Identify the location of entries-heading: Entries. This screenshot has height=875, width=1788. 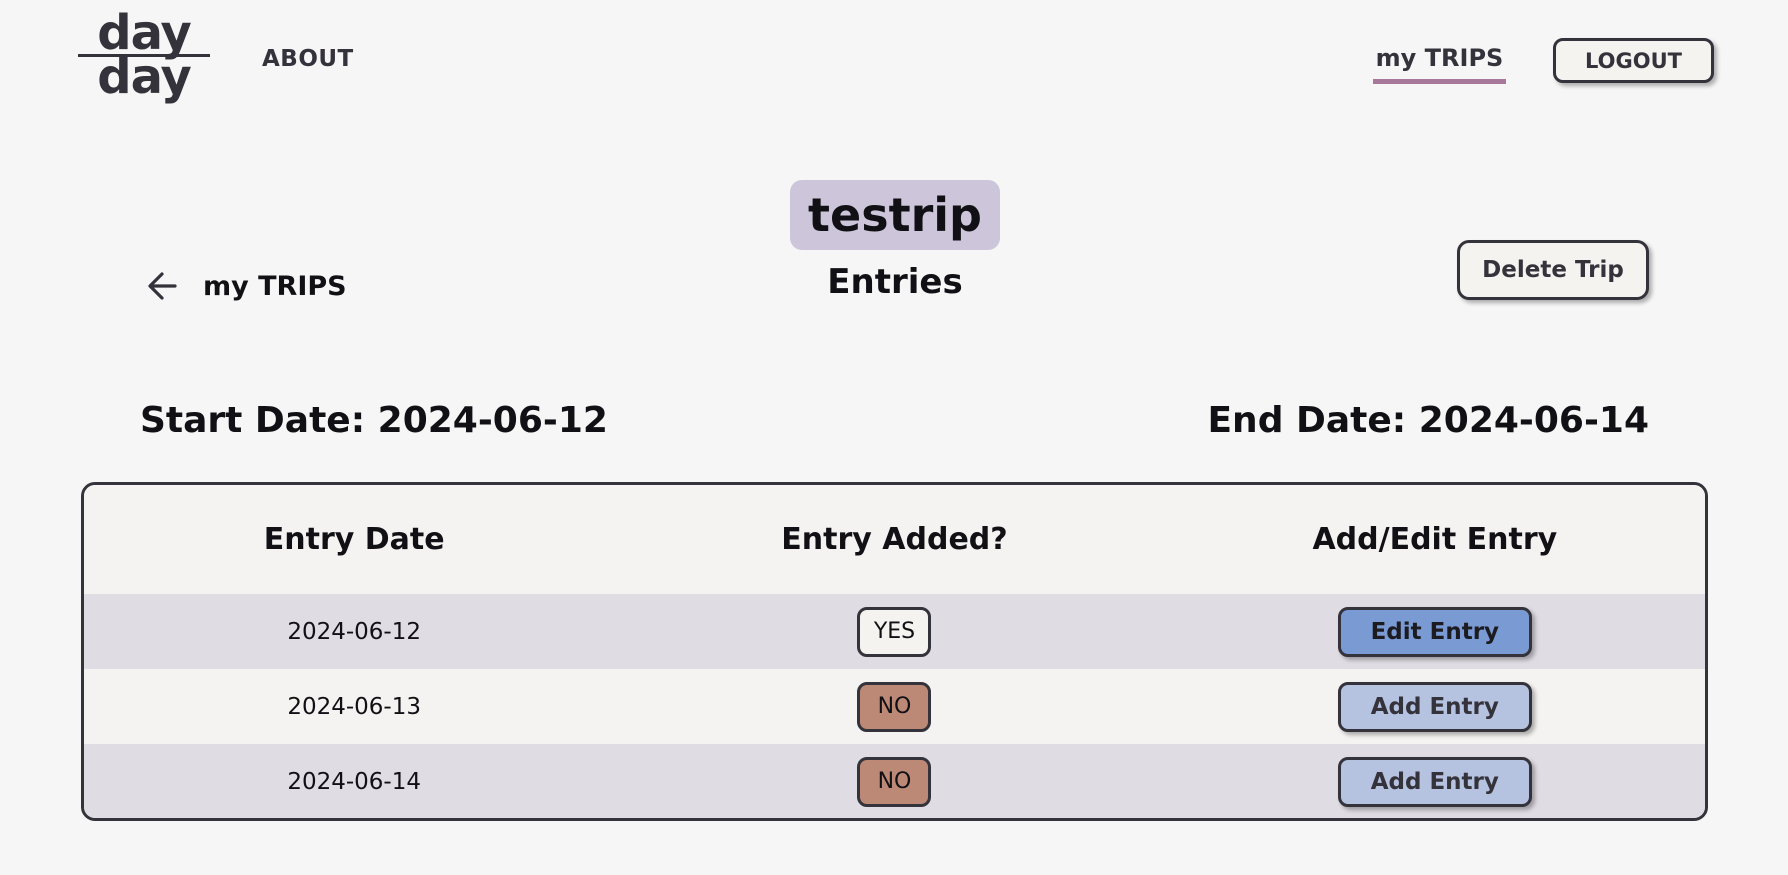
(895, 282).